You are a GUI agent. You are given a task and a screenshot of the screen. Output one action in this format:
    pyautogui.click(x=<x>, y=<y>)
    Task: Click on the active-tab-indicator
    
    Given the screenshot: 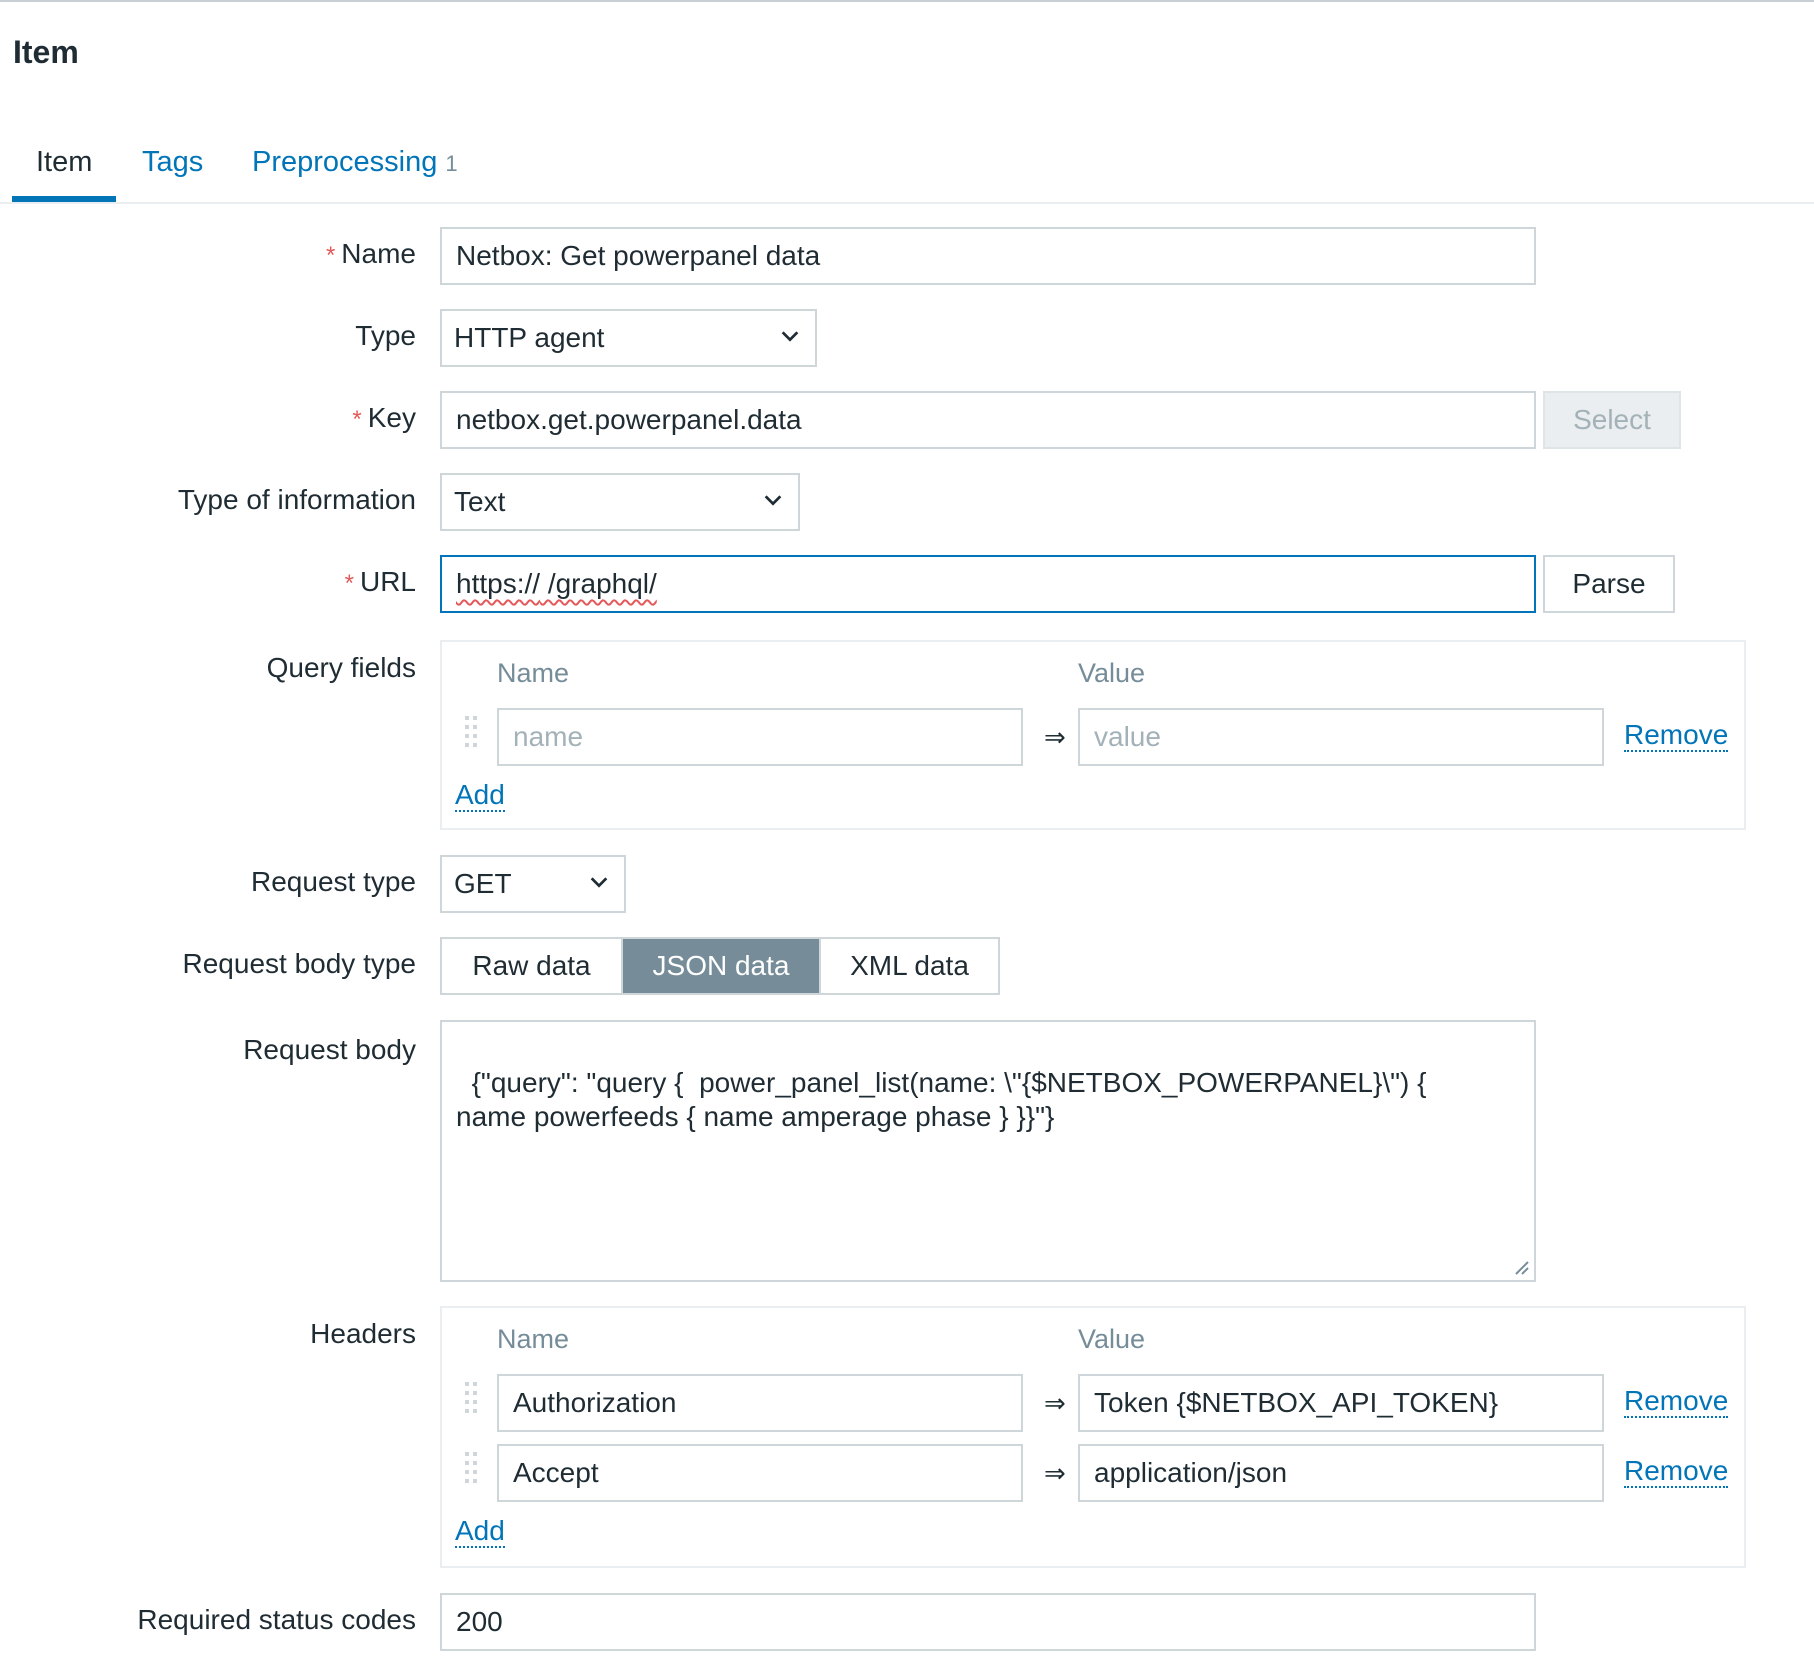 What is the action you would take?
    pyautogui.click(x=64, y=199)
    